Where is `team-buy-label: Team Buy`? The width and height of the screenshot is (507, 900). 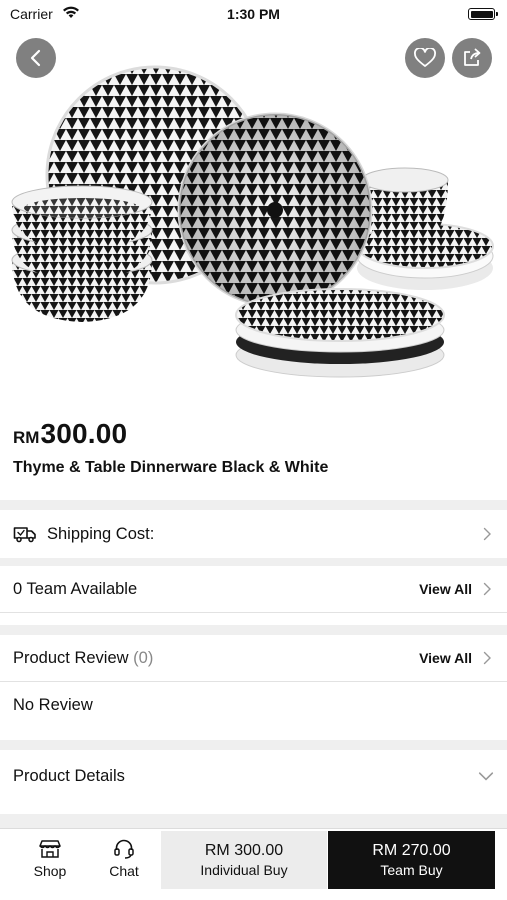
team-buy-label: Team Buy is located at coordinates (411, 870).